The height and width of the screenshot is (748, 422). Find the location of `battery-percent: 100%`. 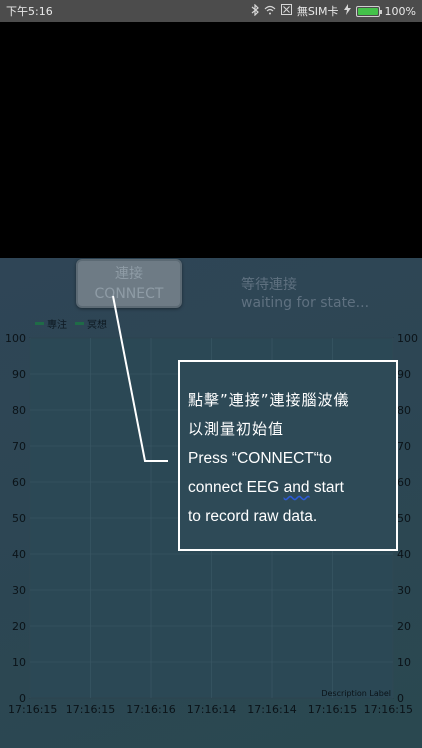

battery-percent: 100% is located at coordinates (400, 11).